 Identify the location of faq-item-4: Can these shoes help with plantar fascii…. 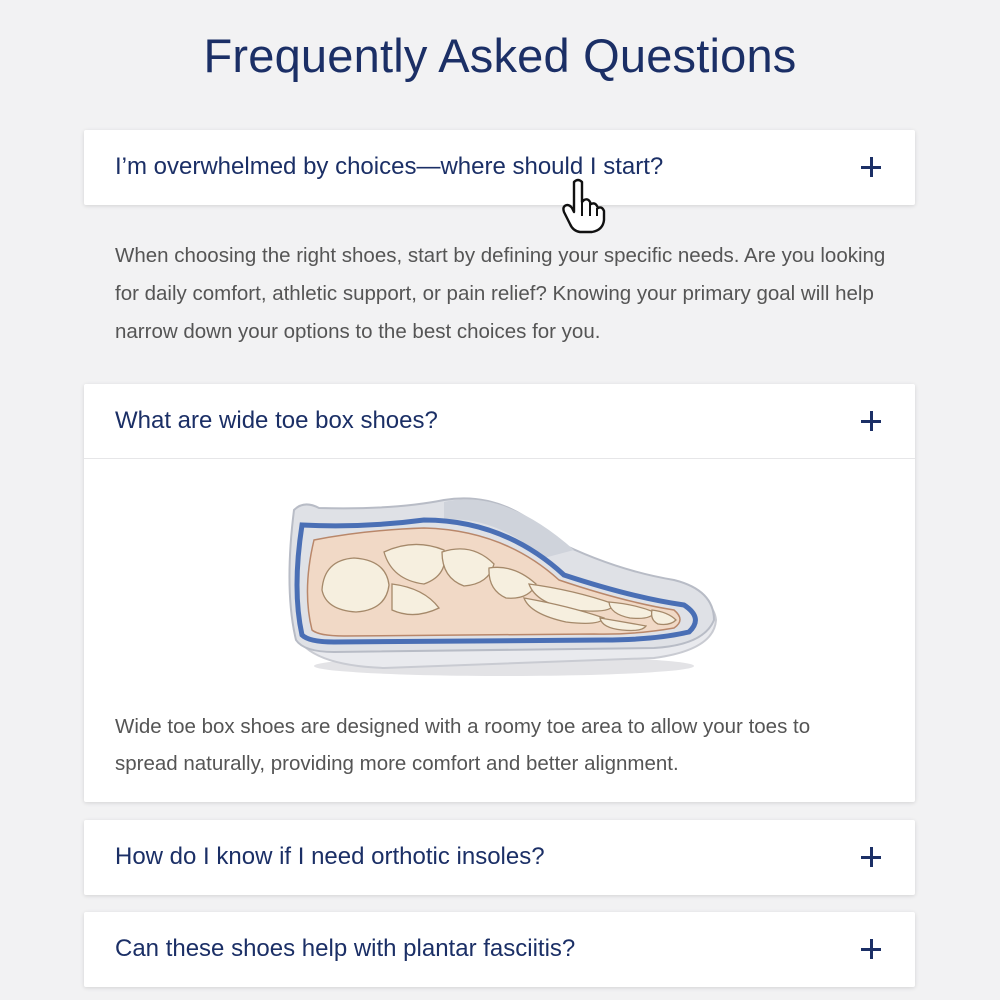
(499, 949).